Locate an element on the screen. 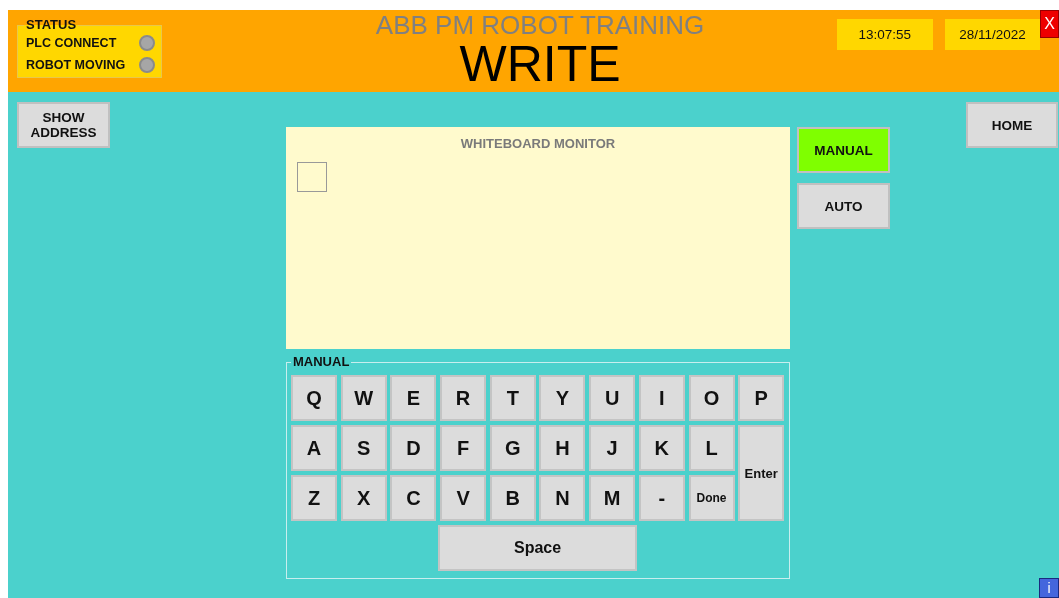 The width and height of the screenshot is (1059, 598). indicator-label: PLC CONNECT is located at coordinates (71, 43).